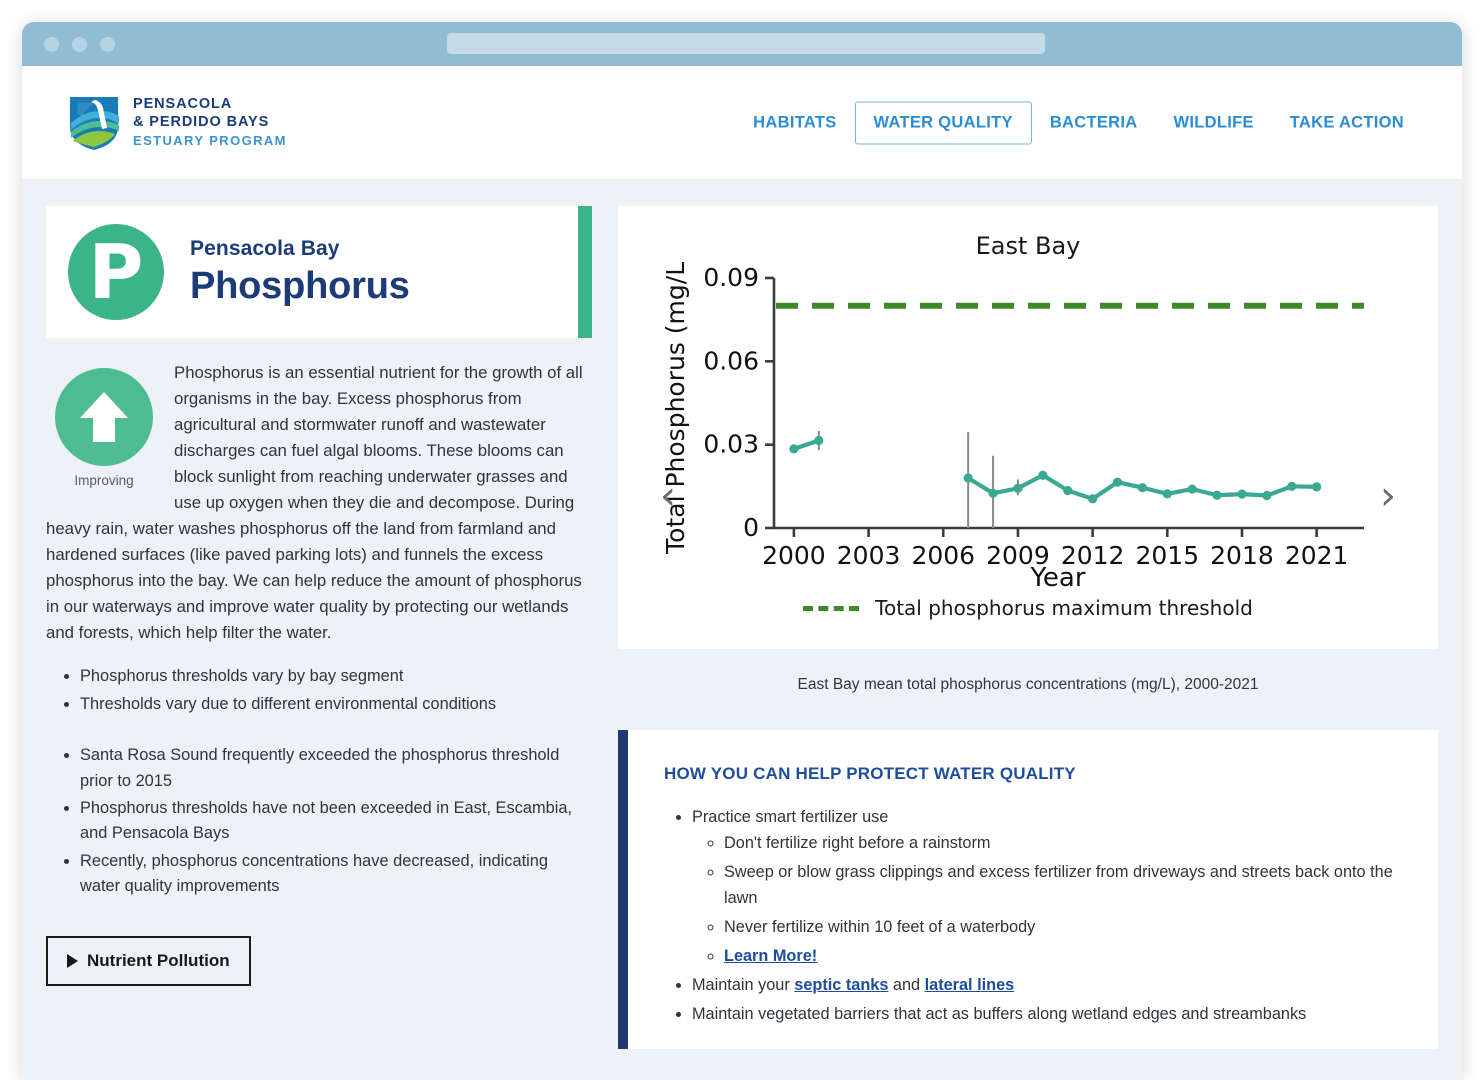 This screenshot has height=1080, width=1483. I want to click on x-tick-label: 2015, so click(1167, 555).